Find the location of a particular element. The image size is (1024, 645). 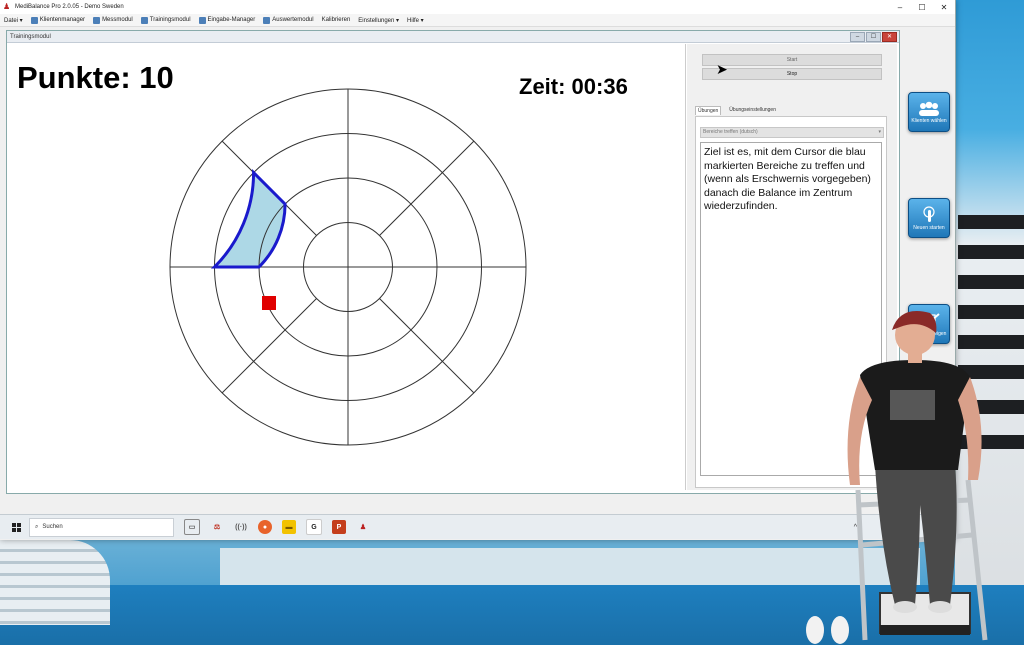

app-icon-balance: ⚖ is located at coordinates (217, 527).